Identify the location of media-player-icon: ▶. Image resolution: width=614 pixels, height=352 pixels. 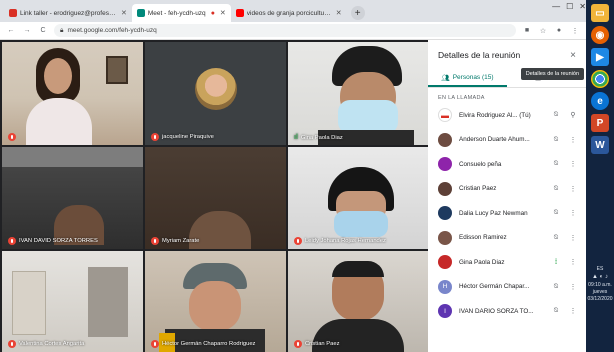
(600, 57).